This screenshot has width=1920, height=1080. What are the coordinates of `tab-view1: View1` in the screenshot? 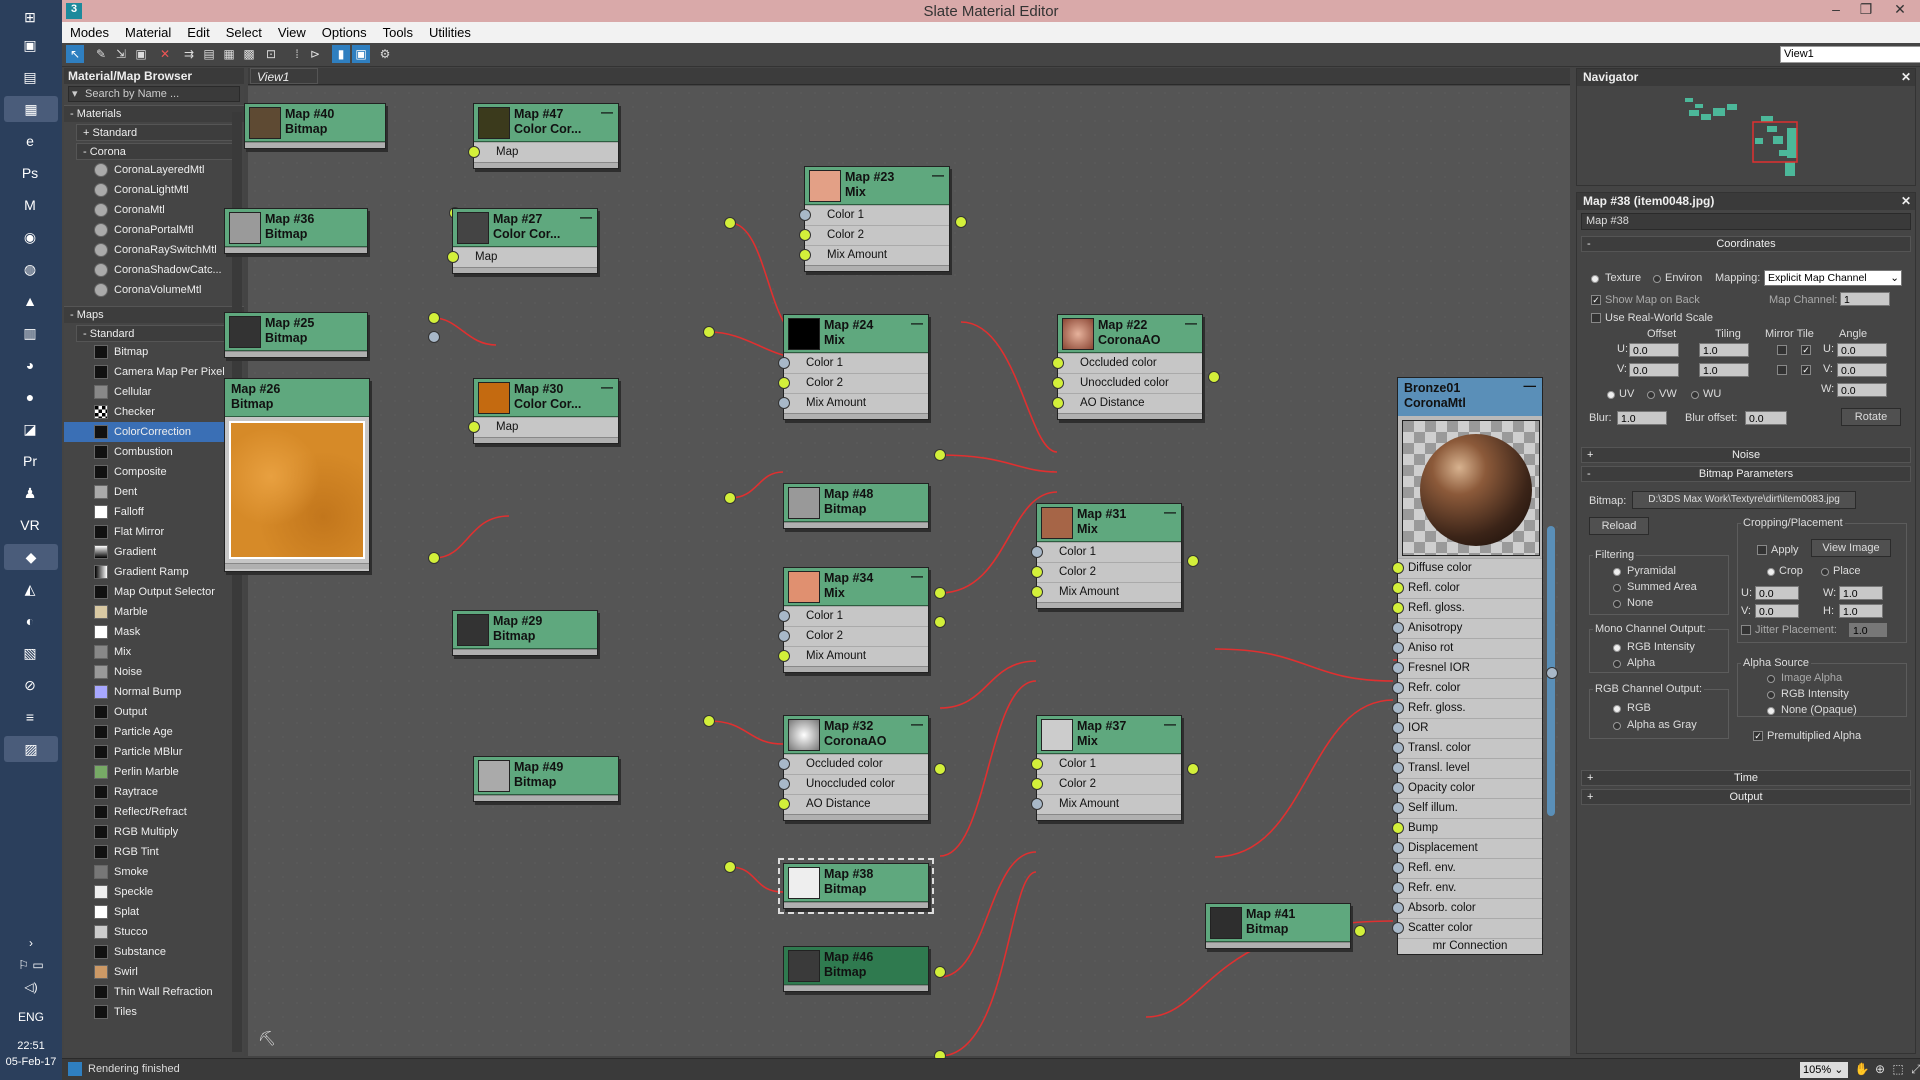 It's located at (284, 76).